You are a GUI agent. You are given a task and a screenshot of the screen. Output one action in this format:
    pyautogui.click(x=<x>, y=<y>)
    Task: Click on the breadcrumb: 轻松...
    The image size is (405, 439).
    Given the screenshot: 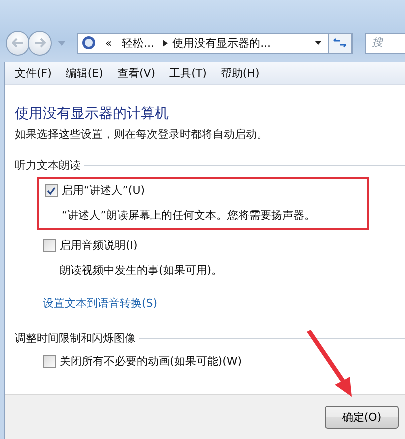 What is the action you would take?
    pyautogui.click(x=140, y=43)
    